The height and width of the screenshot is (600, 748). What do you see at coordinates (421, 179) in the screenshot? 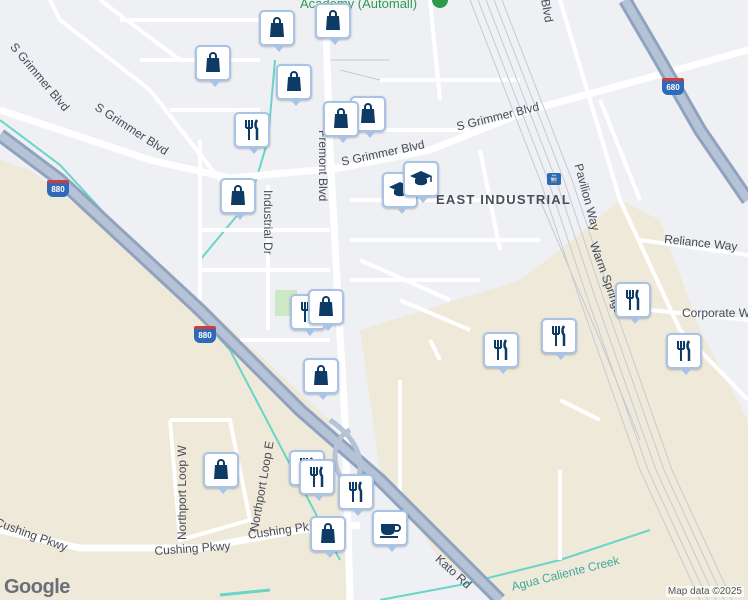
I see `graduation-cap-icon` at bounding box center [421, 179].